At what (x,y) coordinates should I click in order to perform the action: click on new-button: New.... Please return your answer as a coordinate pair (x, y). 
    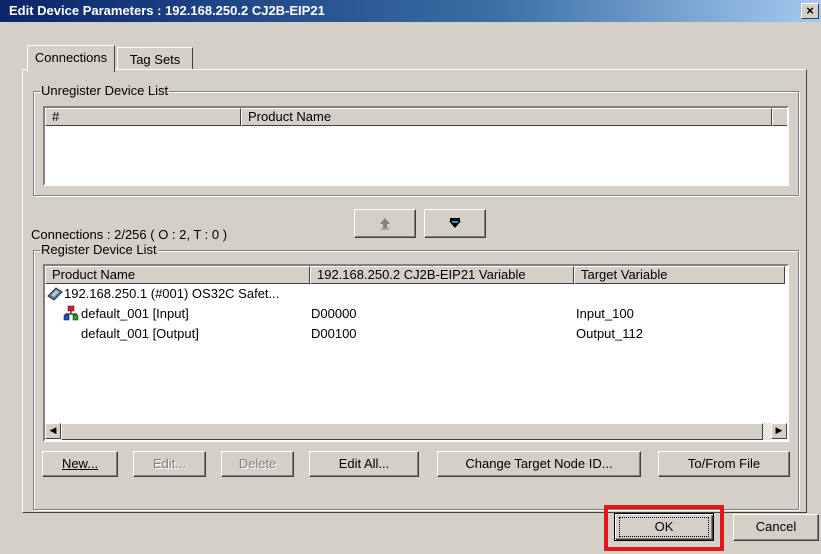
    Looking at the image, I should click on (80, 464).